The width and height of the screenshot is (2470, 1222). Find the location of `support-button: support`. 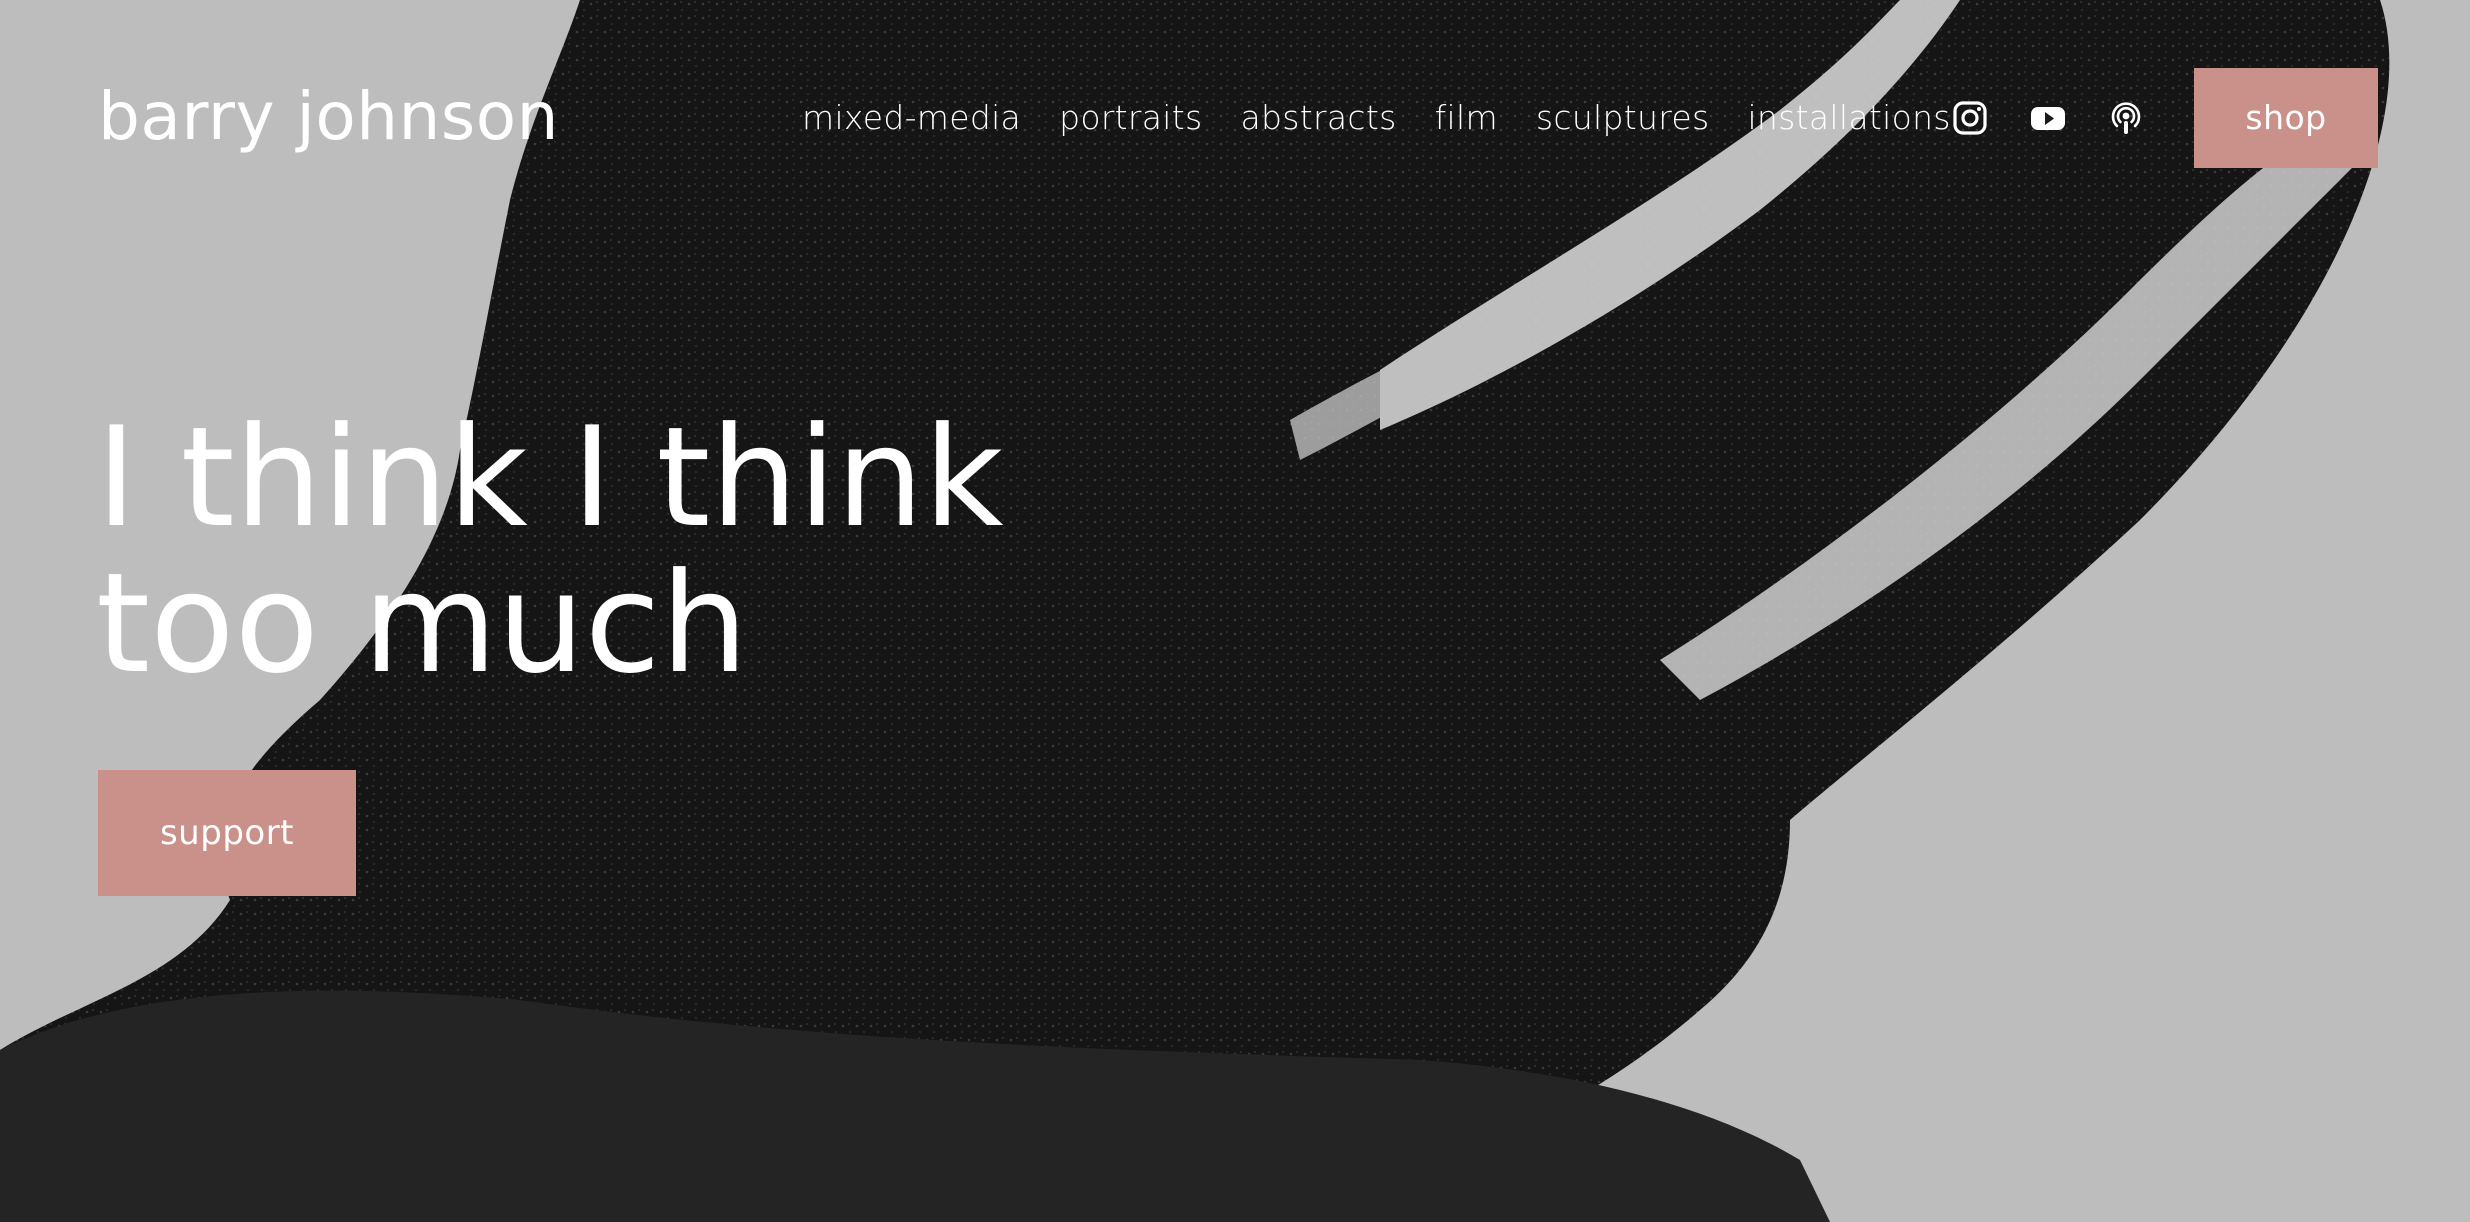

support-button: support is located at coordinates (227, 833).